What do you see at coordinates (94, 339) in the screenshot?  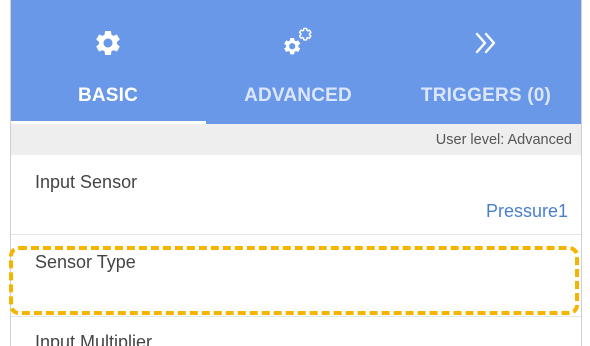 I see `input-multiplier-label: Input Multiplier` at bounding box center [94, 339].